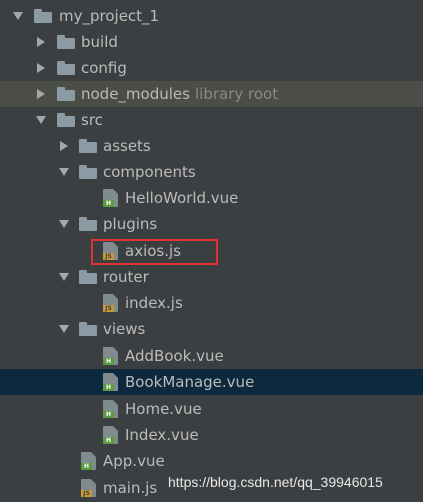 This screenshot has height=502, width=423. I want to click on tree-item-label: router, so click(126, 277).